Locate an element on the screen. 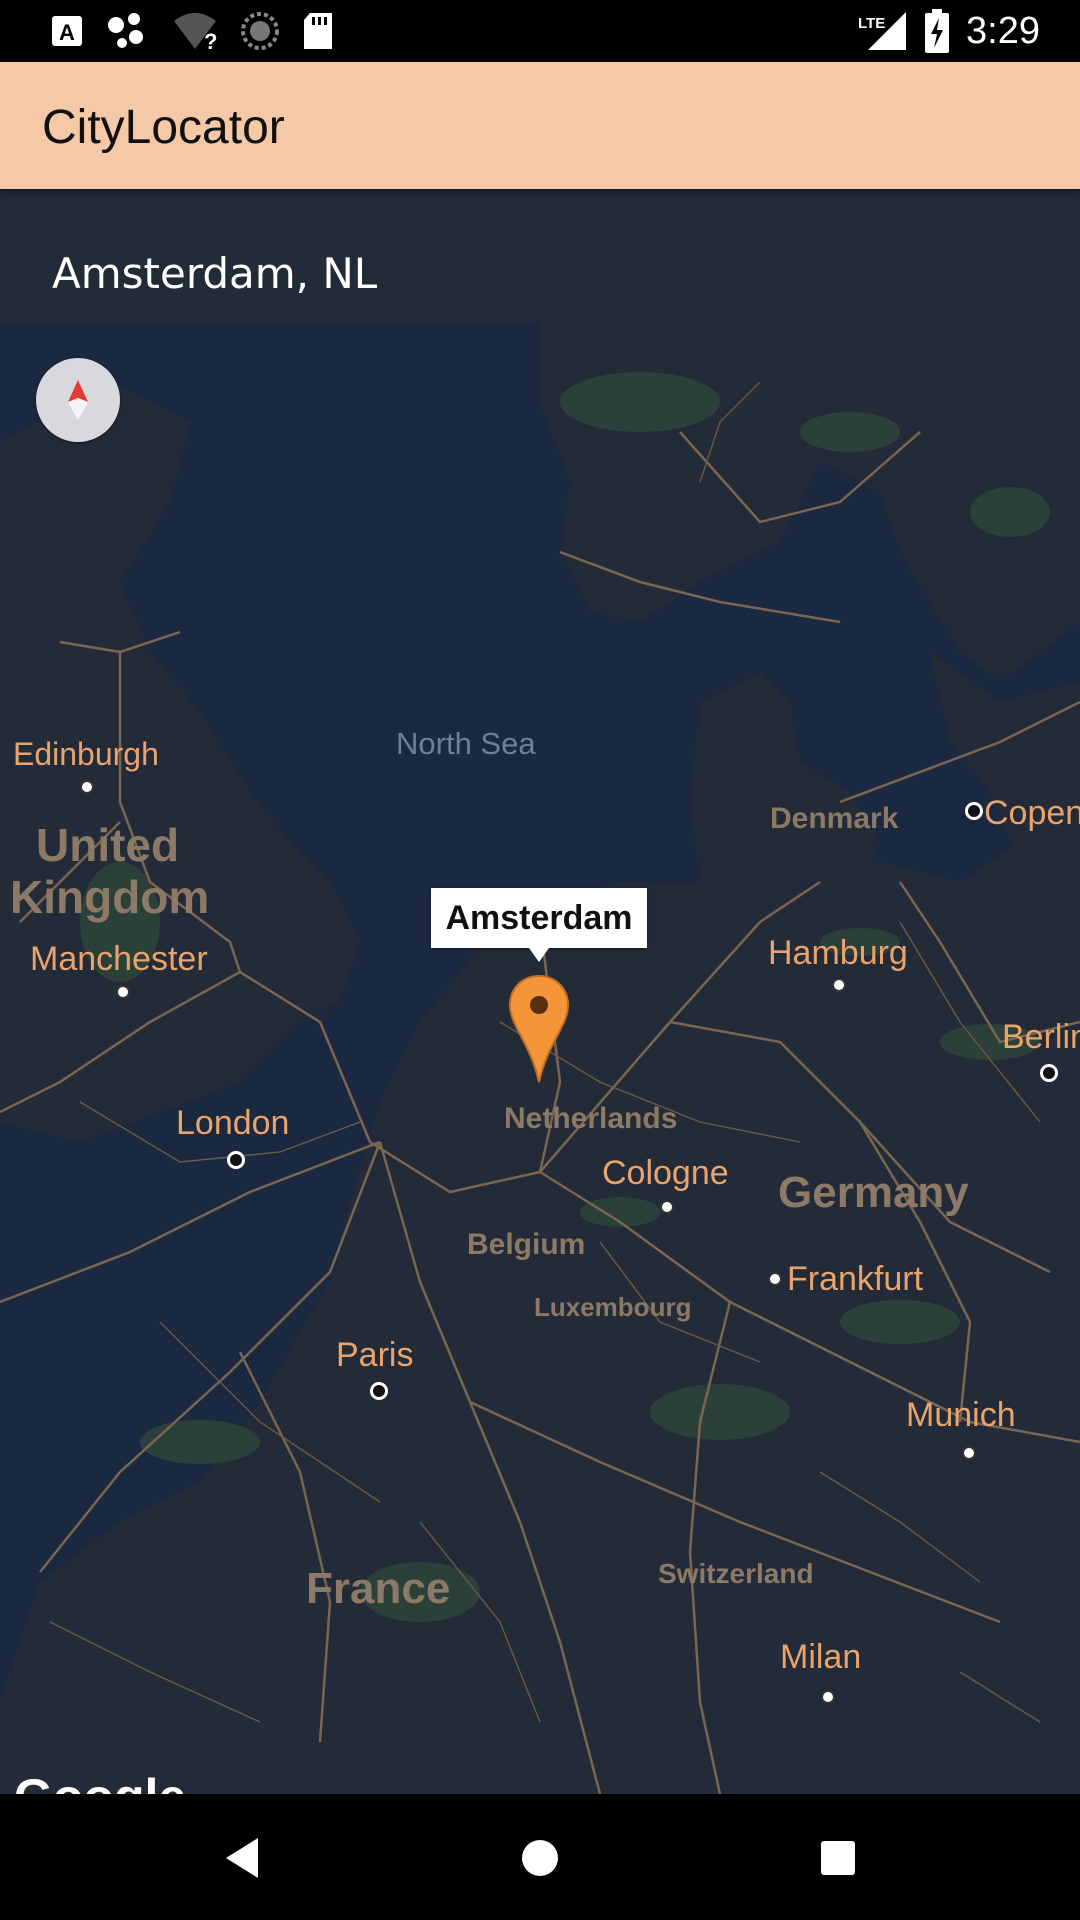 This screenshot has height=1920, width=1080. compass-icon is located at coordinates (78, 400).